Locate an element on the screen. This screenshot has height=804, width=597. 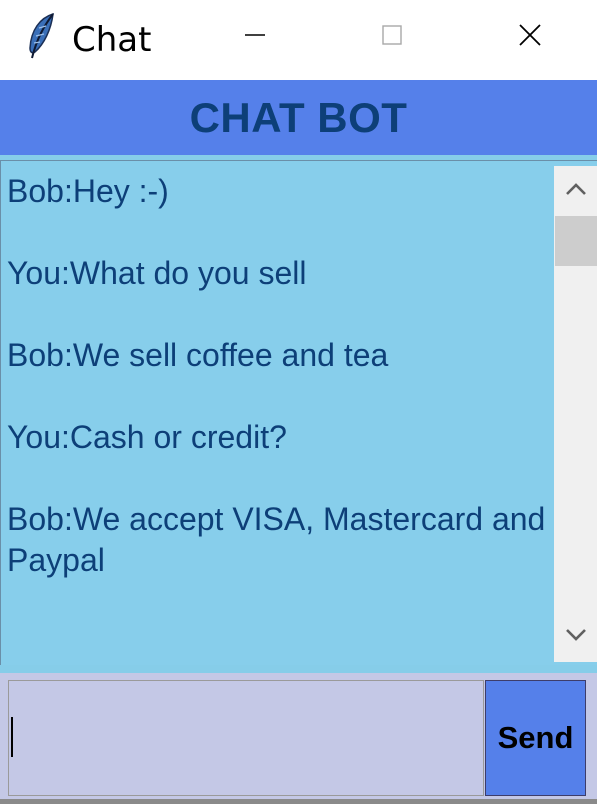
chevron-up-icon is located at coordinates (576, 191).